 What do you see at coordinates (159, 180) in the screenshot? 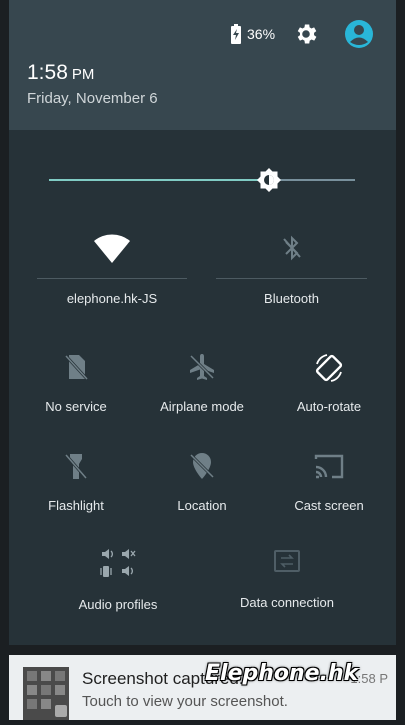
I see `brightness-track-filled` at bounding box center [159, 180].